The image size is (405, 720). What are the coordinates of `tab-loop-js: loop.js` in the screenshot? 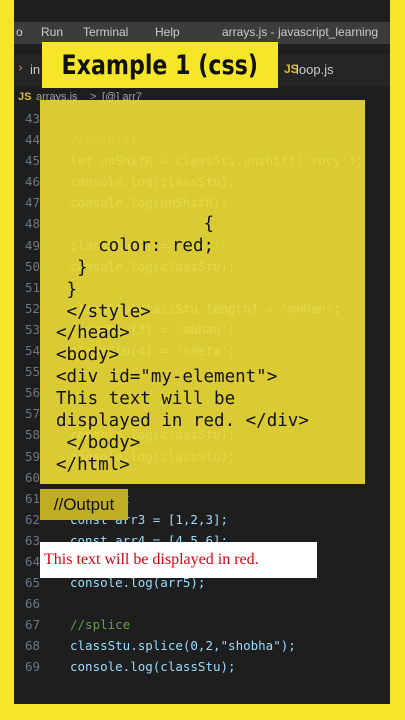 It's located at (315, 69).